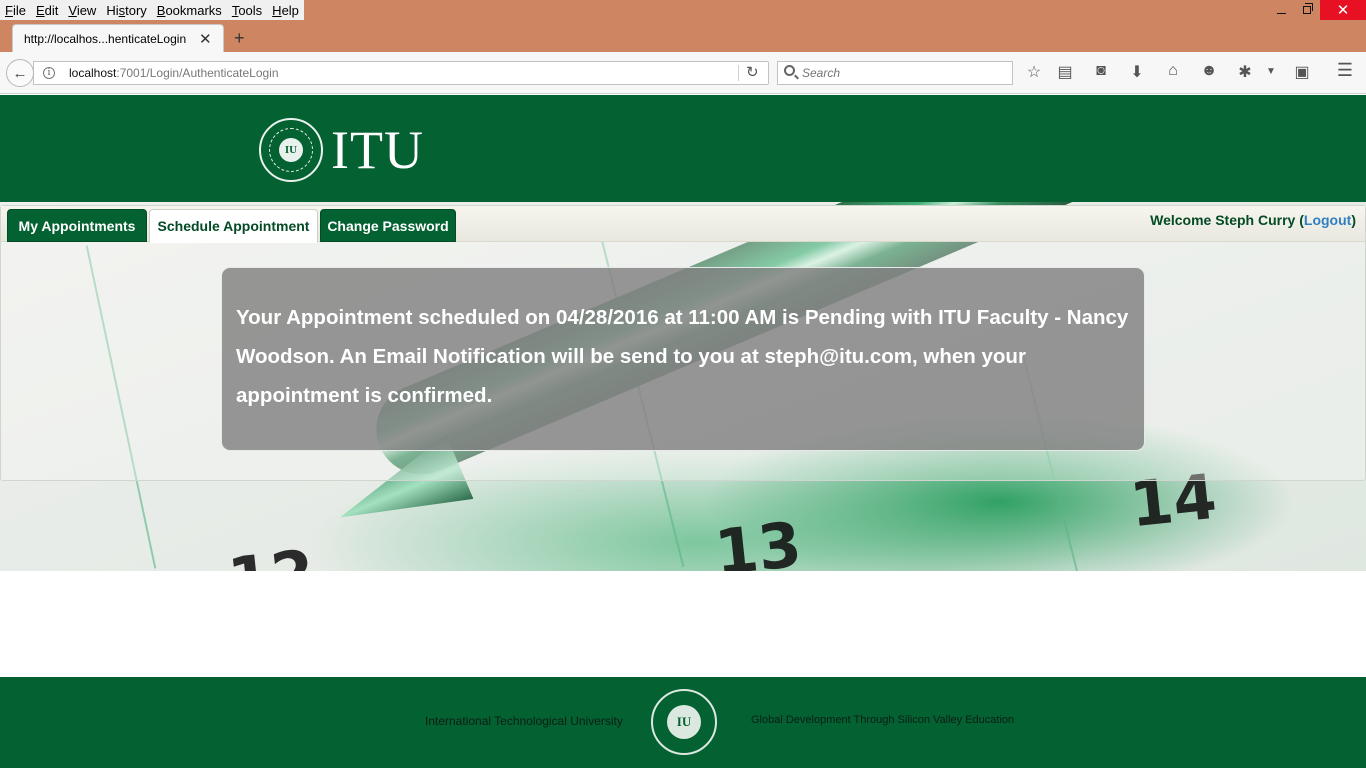  Describe the element at coordinates (9, 10) in the screenshot. I see `menu-accelerator: F` at that location.